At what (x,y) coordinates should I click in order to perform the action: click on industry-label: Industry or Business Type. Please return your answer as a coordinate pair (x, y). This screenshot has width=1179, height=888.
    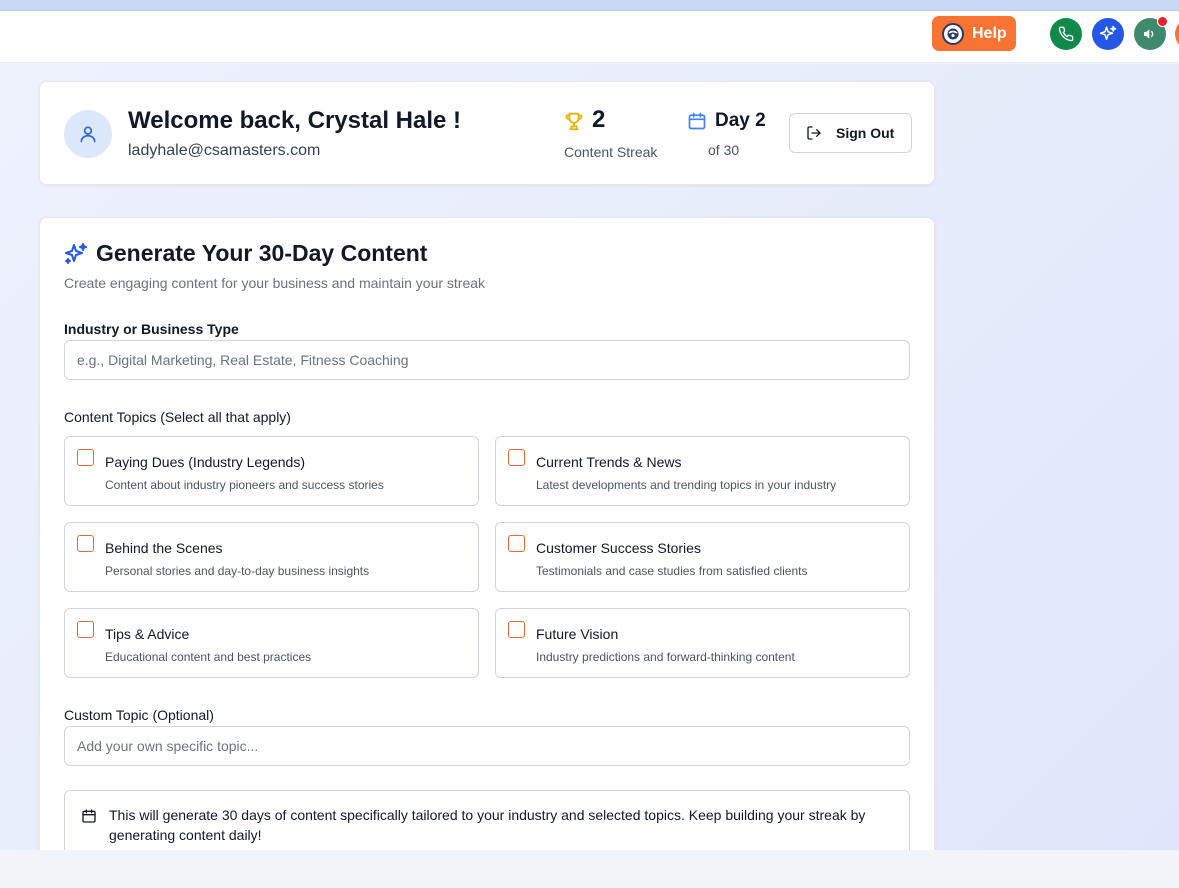
    Looking at the image, I should click on (151, 329).